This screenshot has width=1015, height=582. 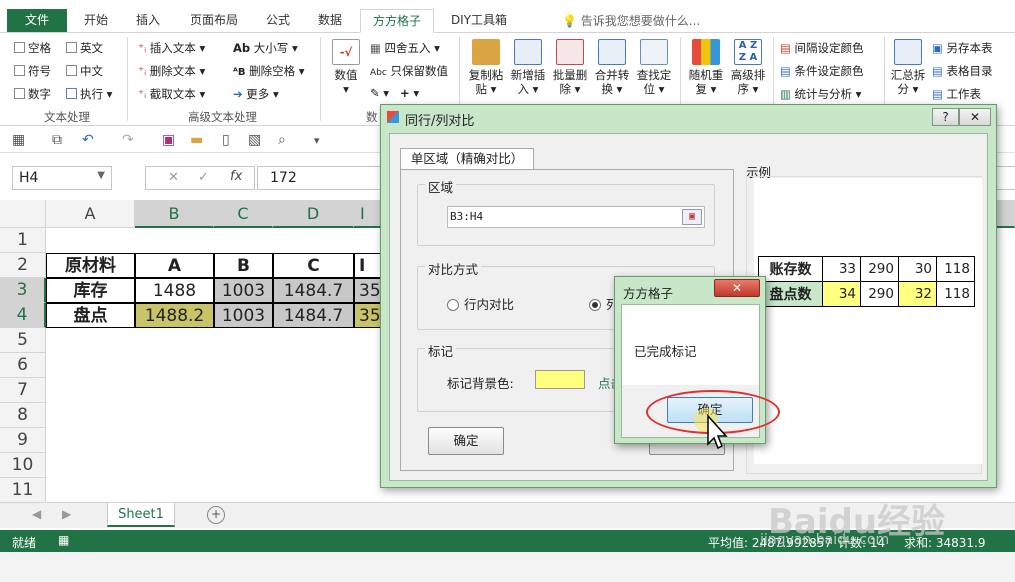 What do you see at coordinates (62, 178) in the screenshot?
I see `name-box: H4 ▼` at bounding box center [62, 178].